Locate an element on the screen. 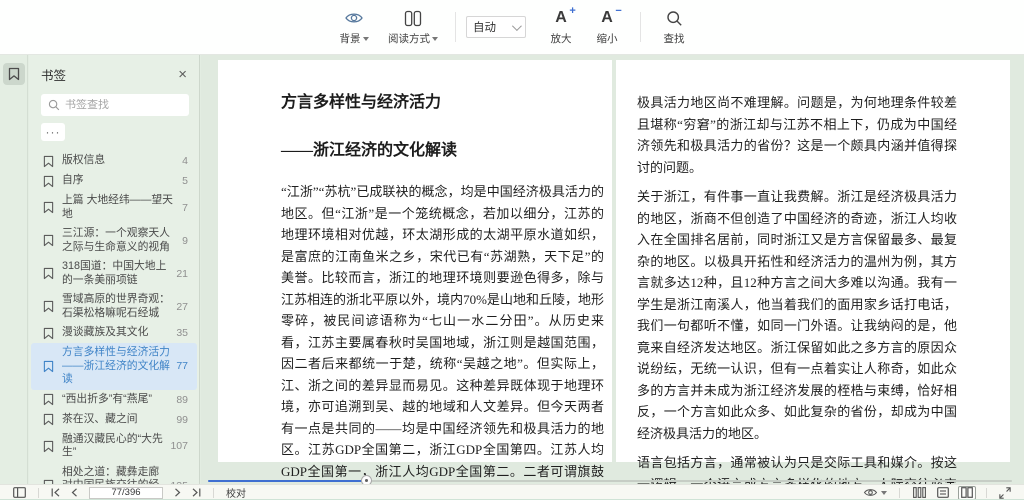  next-page-button is located at coordinates (177, 492).